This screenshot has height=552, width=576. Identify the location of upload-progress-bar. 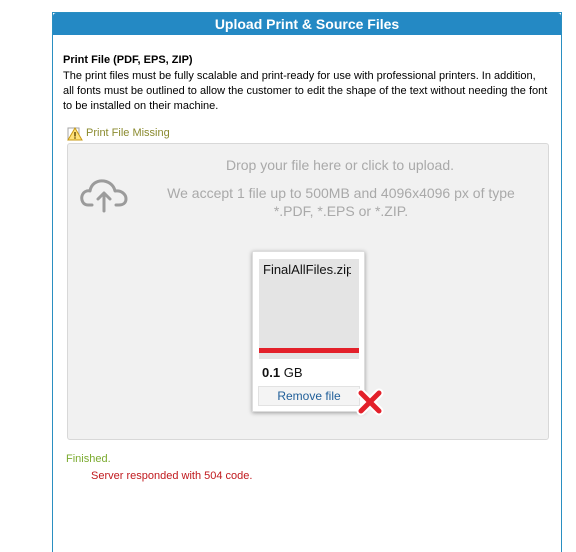
(309, 350).